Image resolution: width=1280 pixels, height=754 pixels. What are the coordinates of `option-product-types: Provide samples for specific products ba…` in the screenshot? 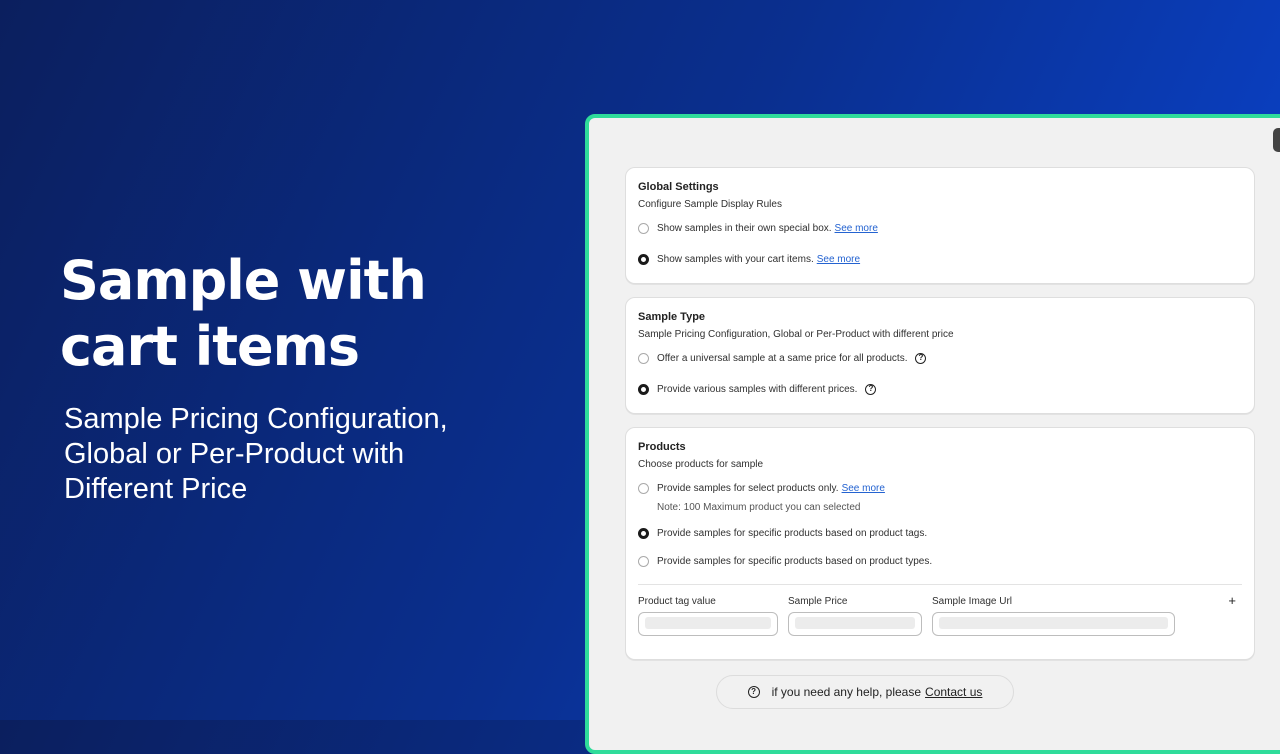 It's located at (940, 561).